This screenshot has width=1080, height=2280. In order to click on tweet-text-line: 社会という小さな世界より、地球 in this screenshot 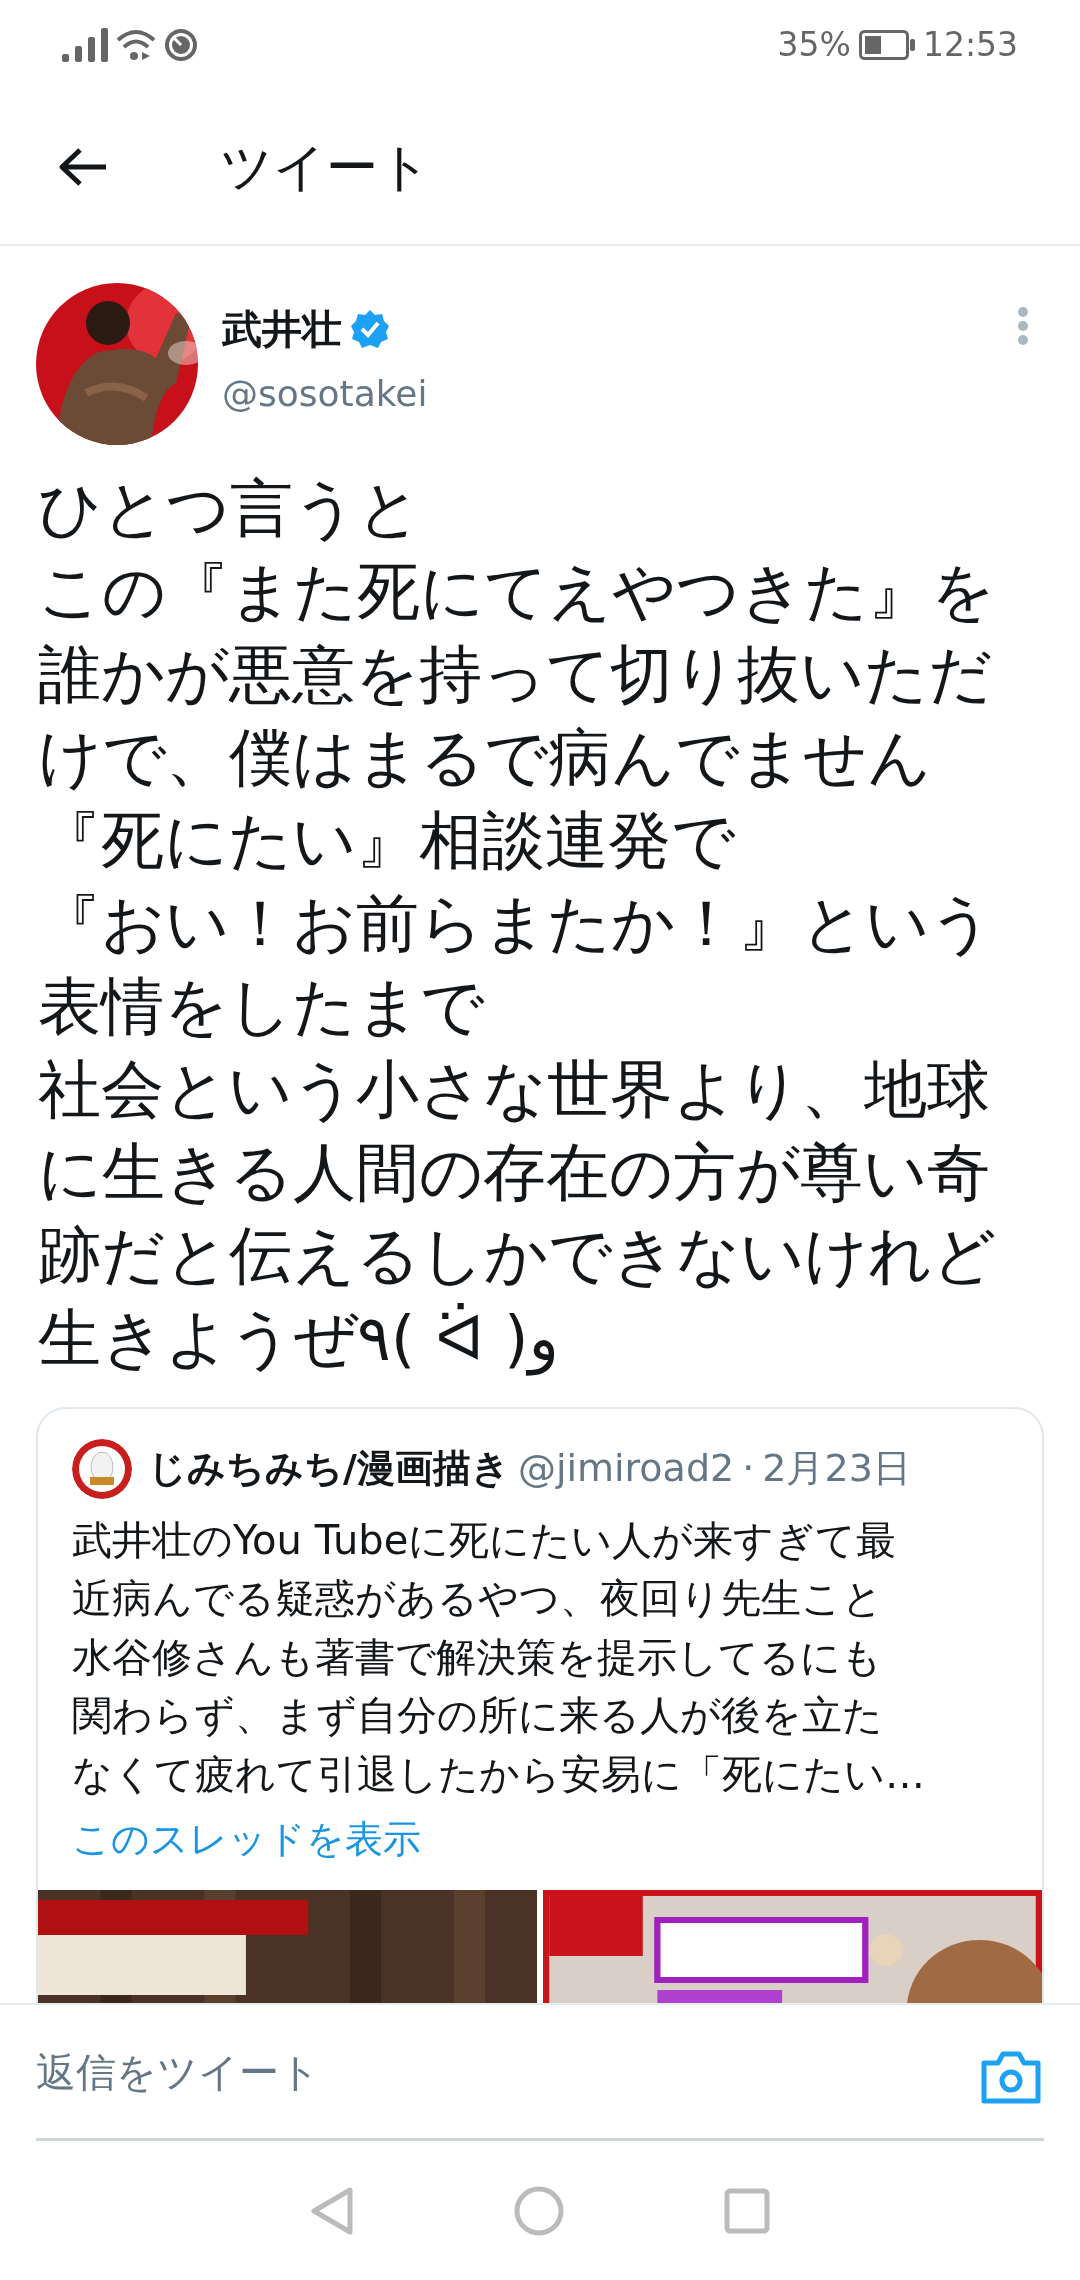, I will do `click(514, 1089)`.